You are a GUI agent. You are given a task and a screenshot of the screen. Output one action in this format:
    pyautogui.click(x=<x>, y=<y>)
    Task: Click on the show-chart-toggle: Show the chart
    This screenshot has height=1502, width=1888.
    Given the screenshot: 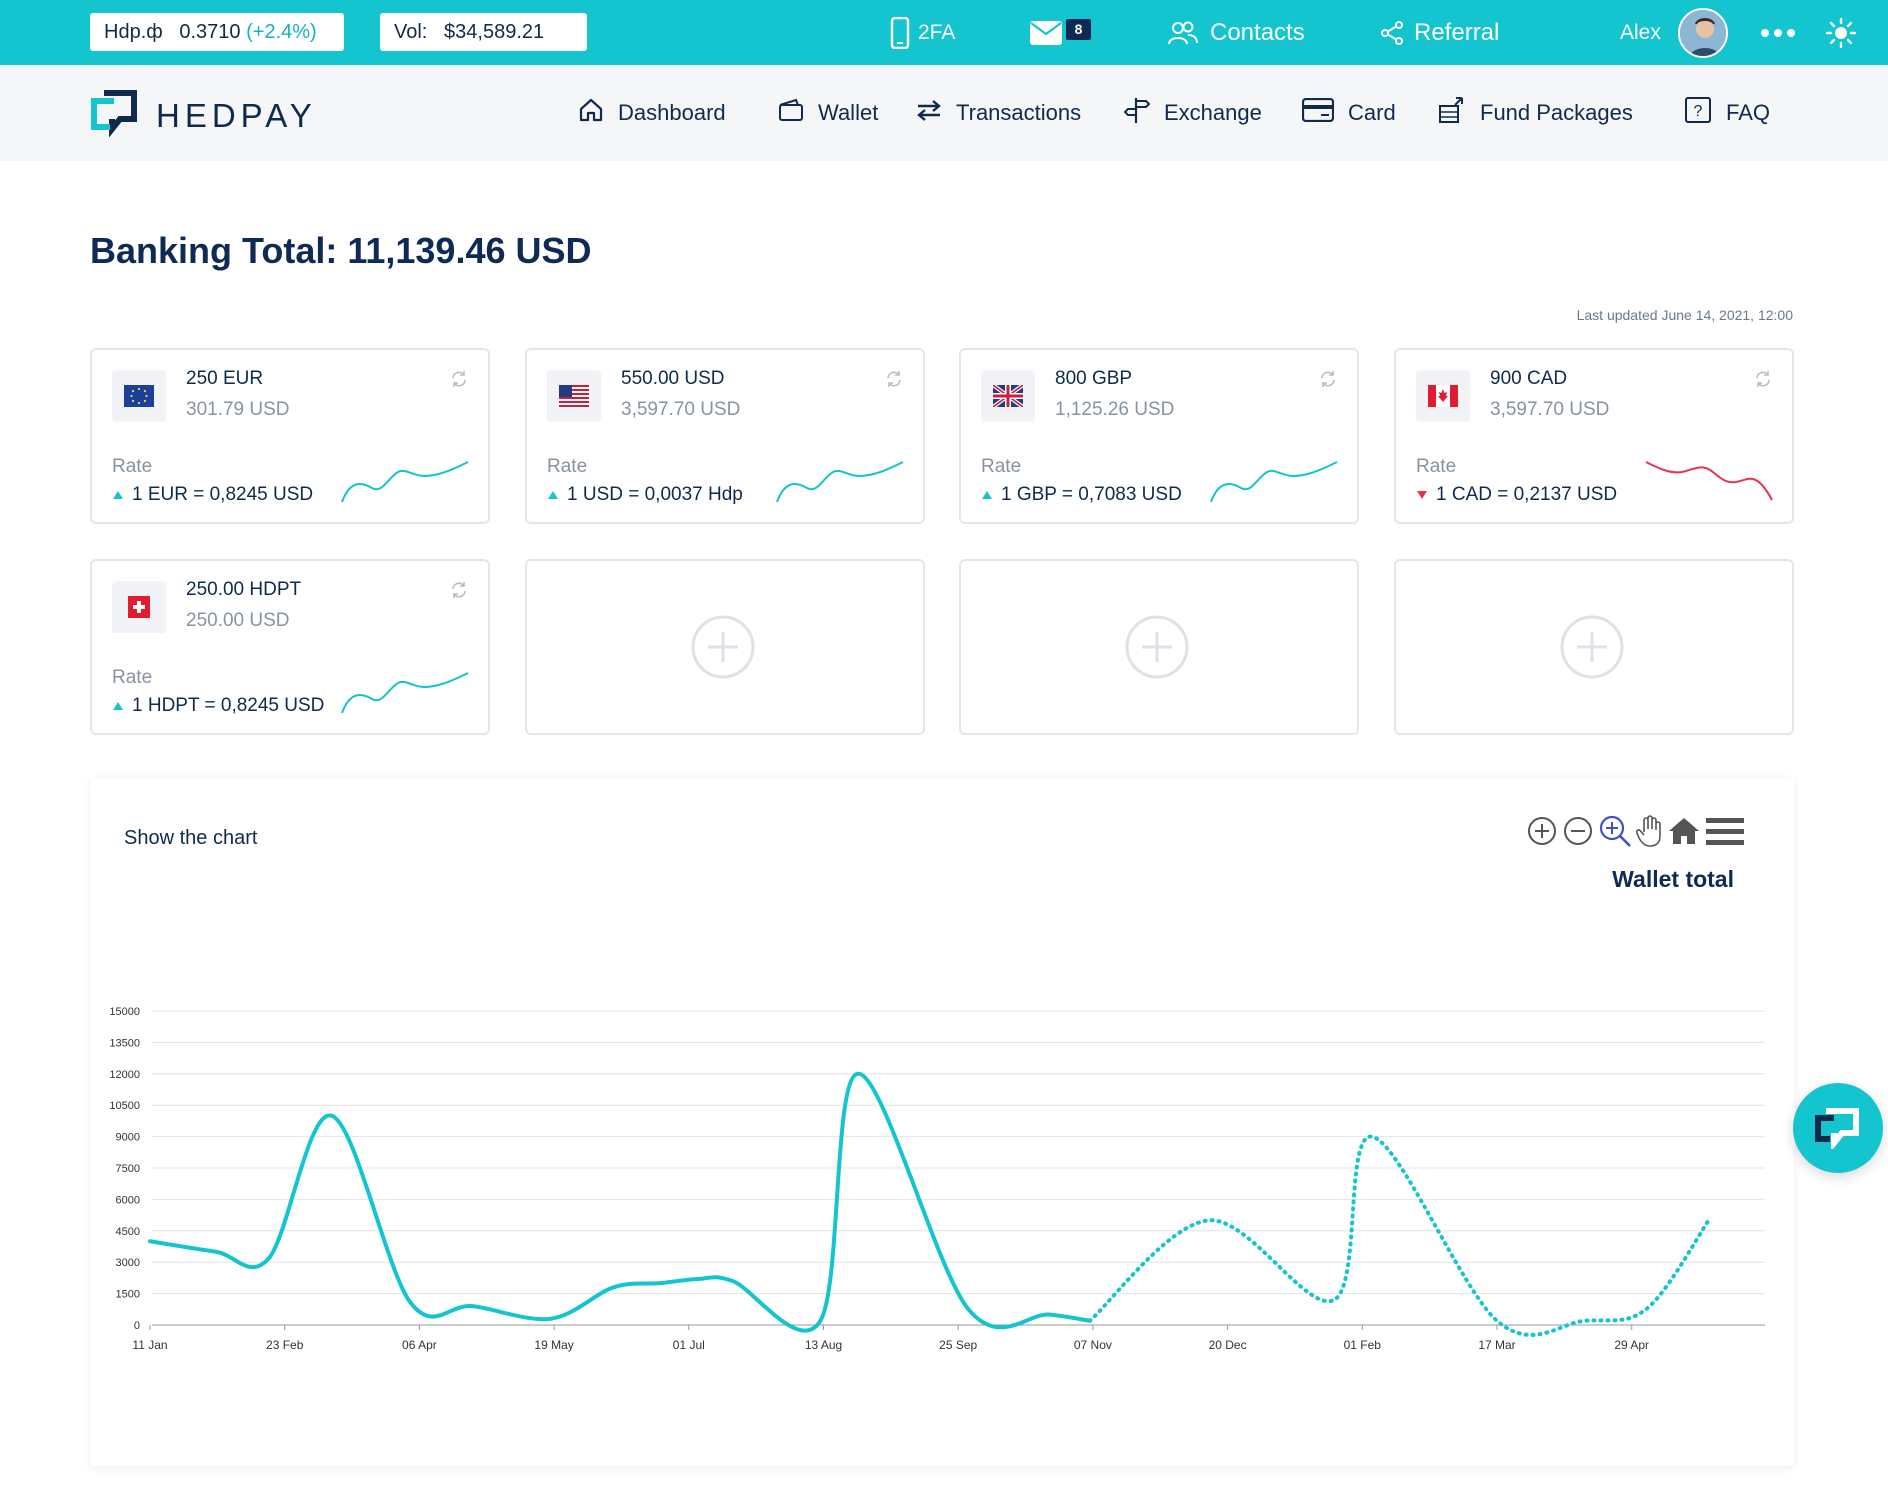 What is the action you would take?
    pyautogui.click(x=190, y=838)
    